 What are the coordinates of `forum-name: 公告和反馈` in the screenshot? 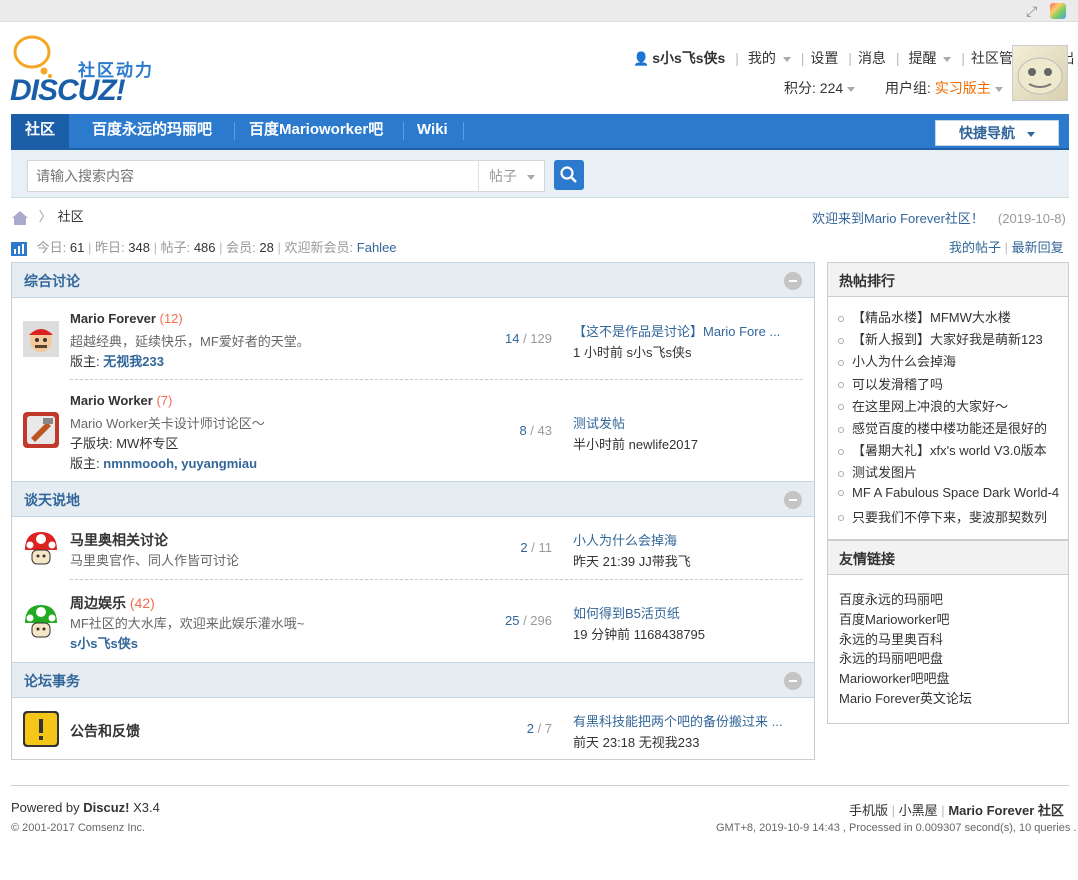 It's located at (105, 731).